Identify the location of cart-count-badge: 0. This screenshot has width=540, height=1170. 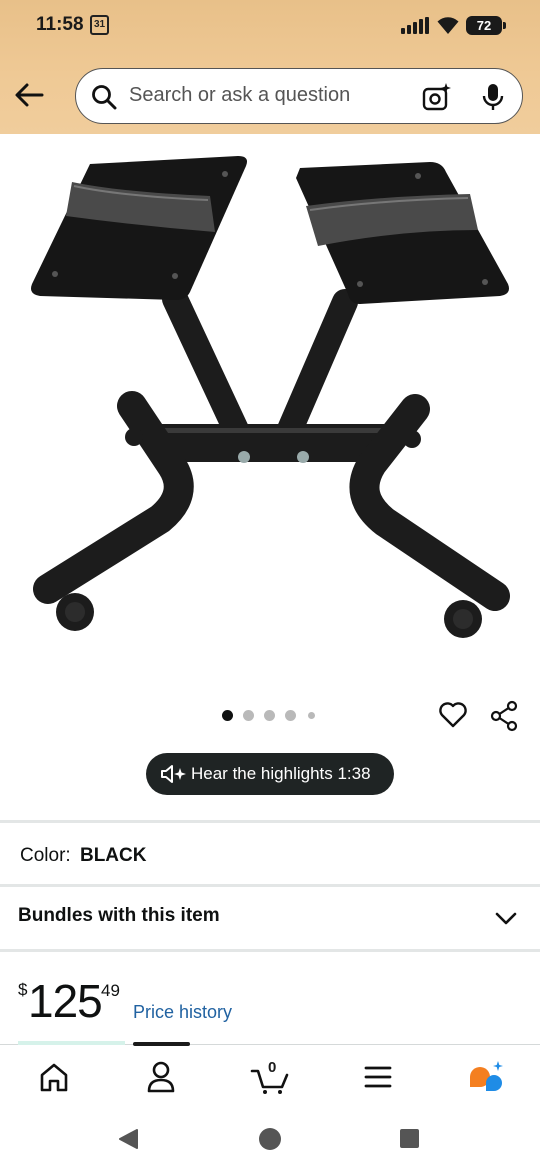
(272, 1067).